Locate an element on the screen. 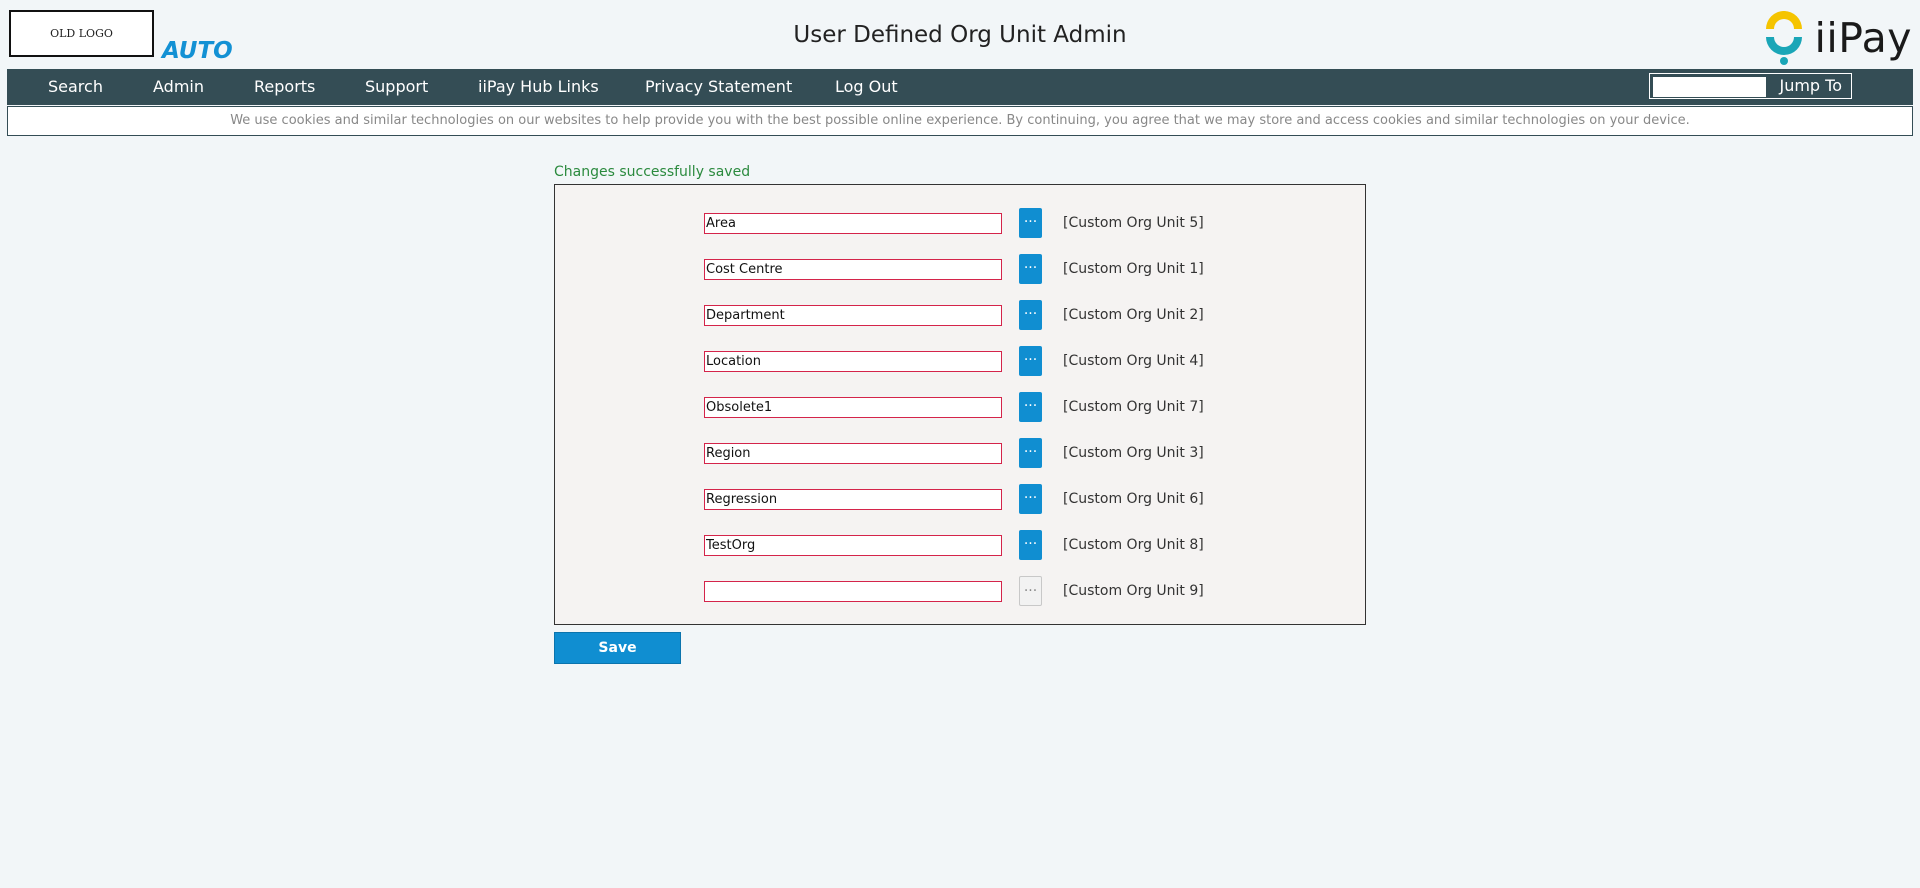 This screenshot has height=888, width=1920. org-unit-row: ··· [Custom Org Unit 1] is located at coordinates (960, 269).